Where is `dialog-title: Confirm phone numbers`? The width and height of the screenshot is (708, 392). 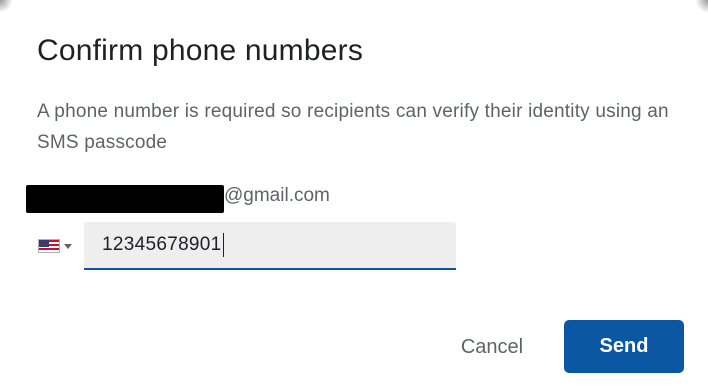
dialog-title: Confirm phone numbers is located at coordinates (200, 50).